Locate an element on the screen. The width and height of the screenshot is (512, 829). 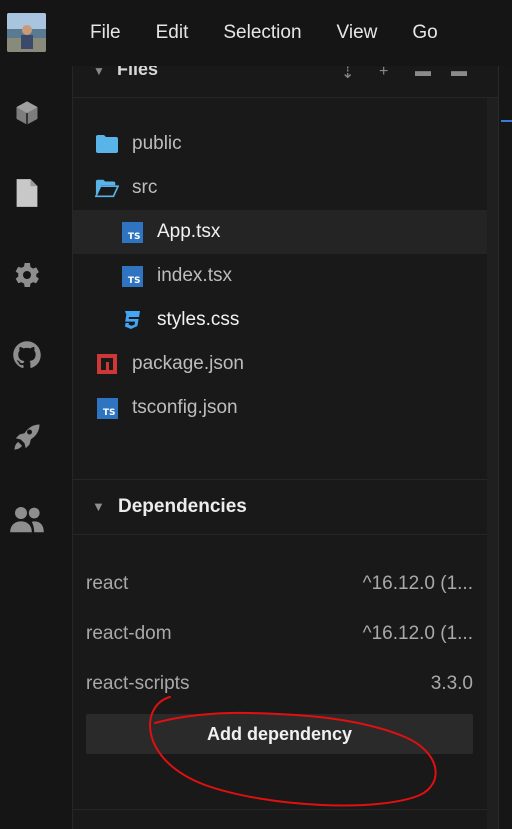
tree-item-public: public is located at coordinates (280, 144).